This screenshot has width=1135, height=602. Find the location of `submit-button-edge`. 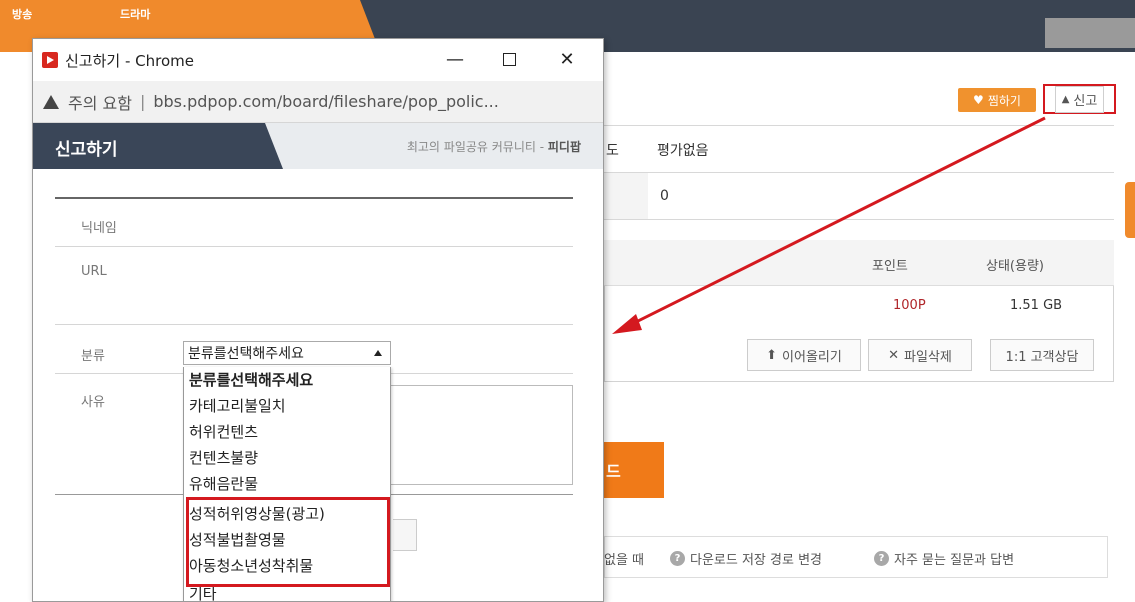

submit-button-edge is located at coordinates (405, 535).